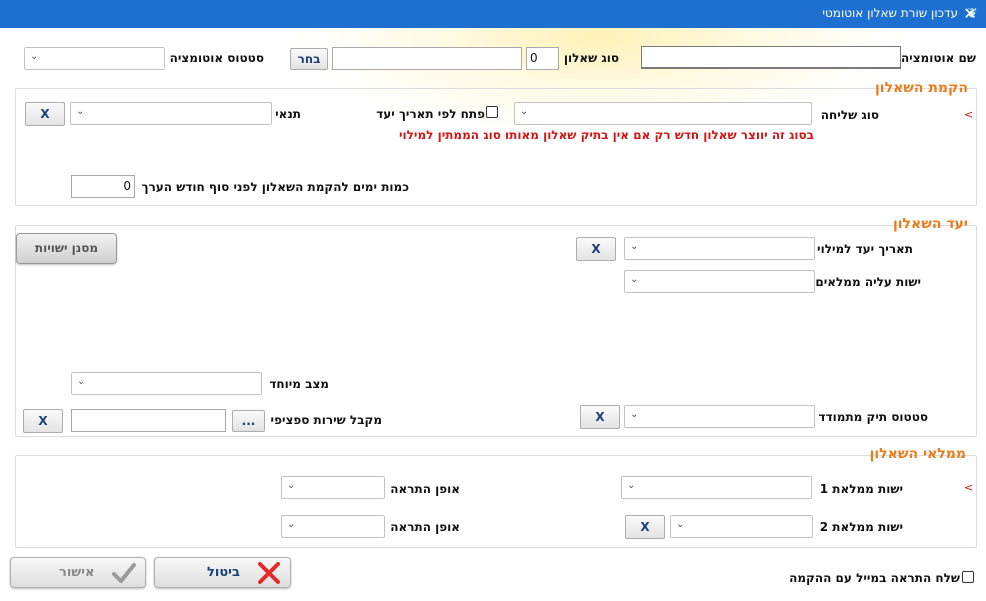  I want to click on ok-button: אישור, so click(78, 572).